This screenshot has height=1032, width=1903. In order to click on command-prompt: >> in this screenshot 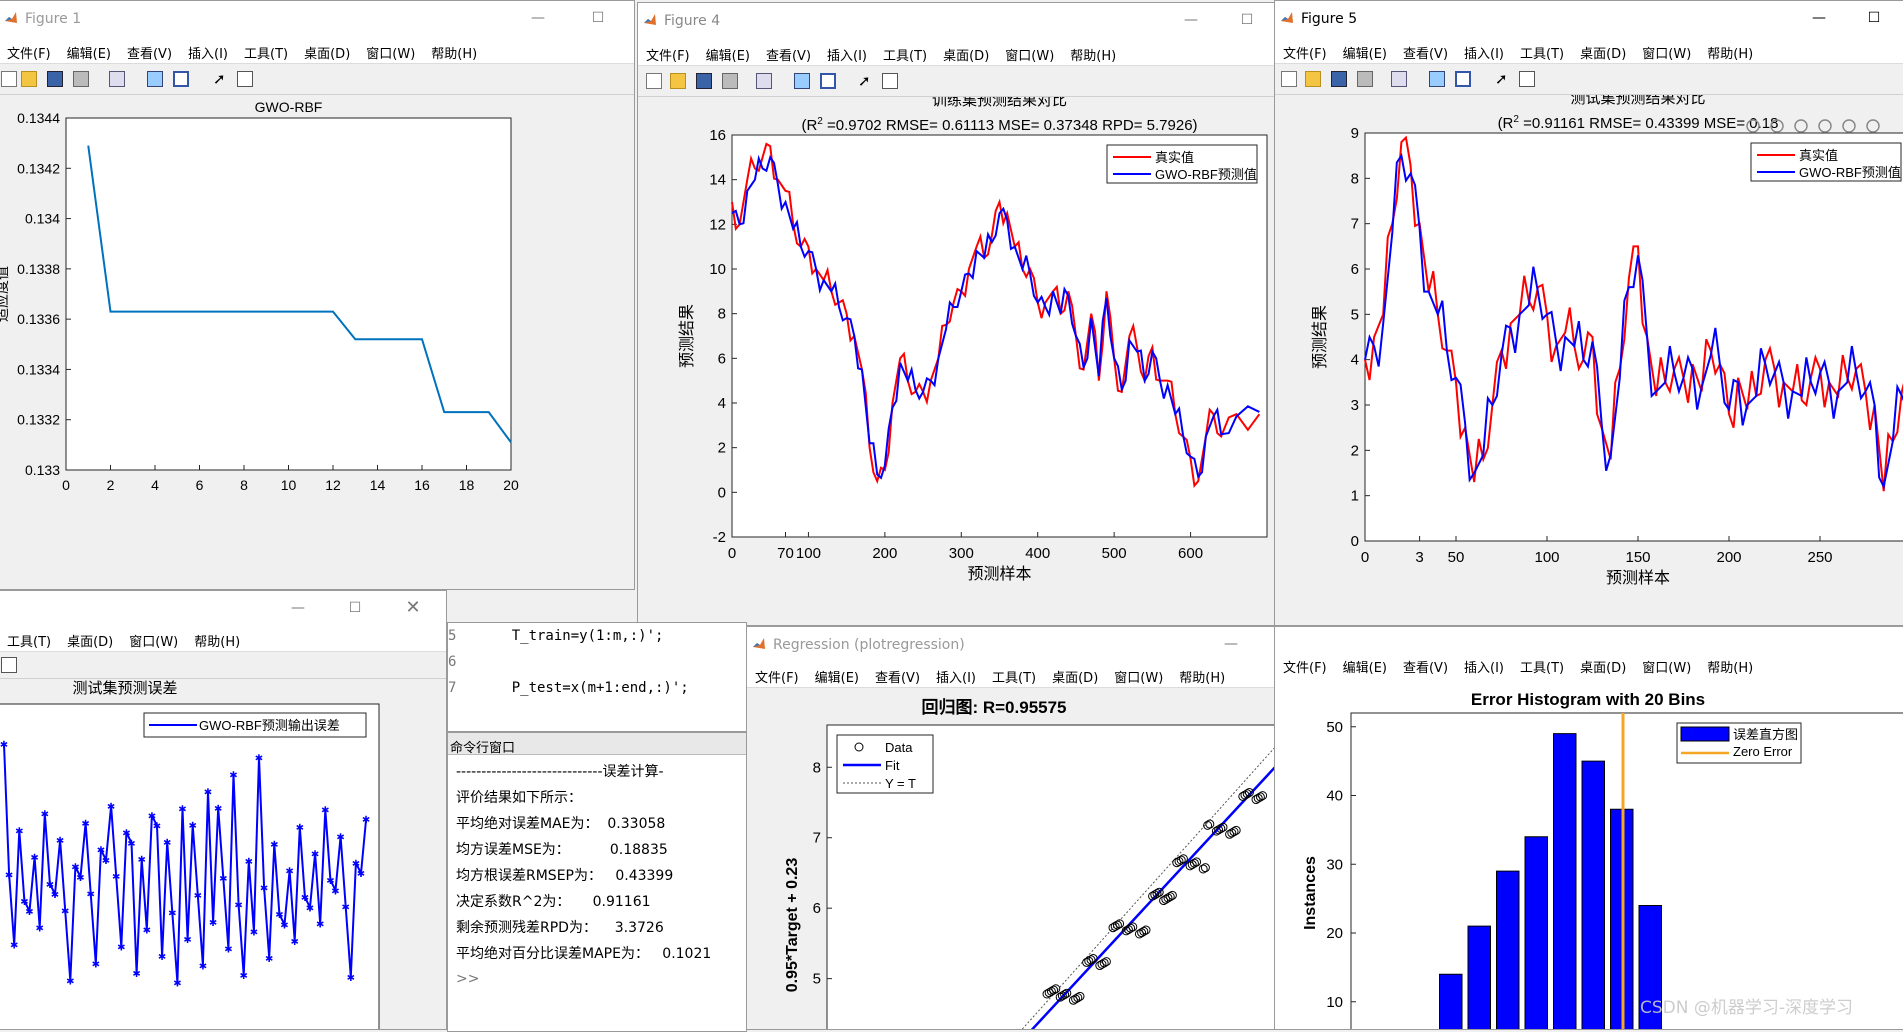, I will do `click(597, 979)`.